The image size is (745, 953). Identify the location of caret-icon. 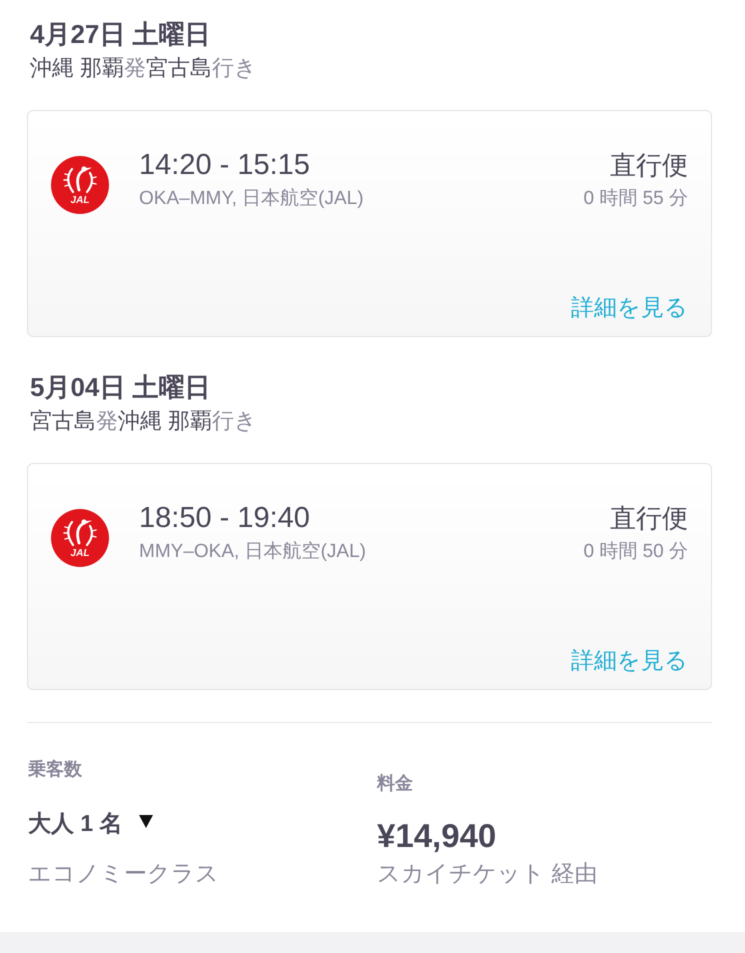
(145, 821).